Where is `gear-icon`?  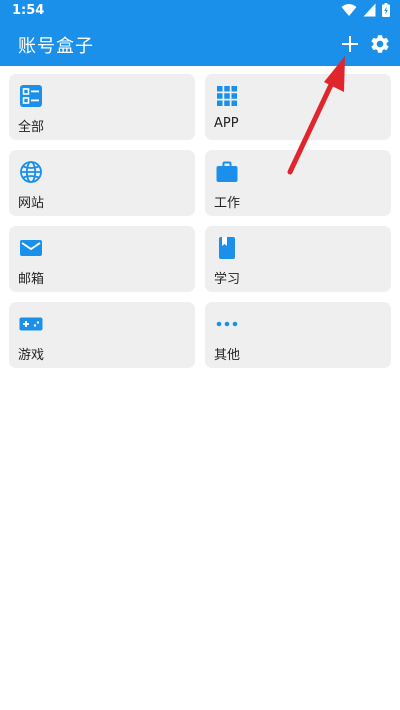 gear-icon is located at coordinates (380, 44).